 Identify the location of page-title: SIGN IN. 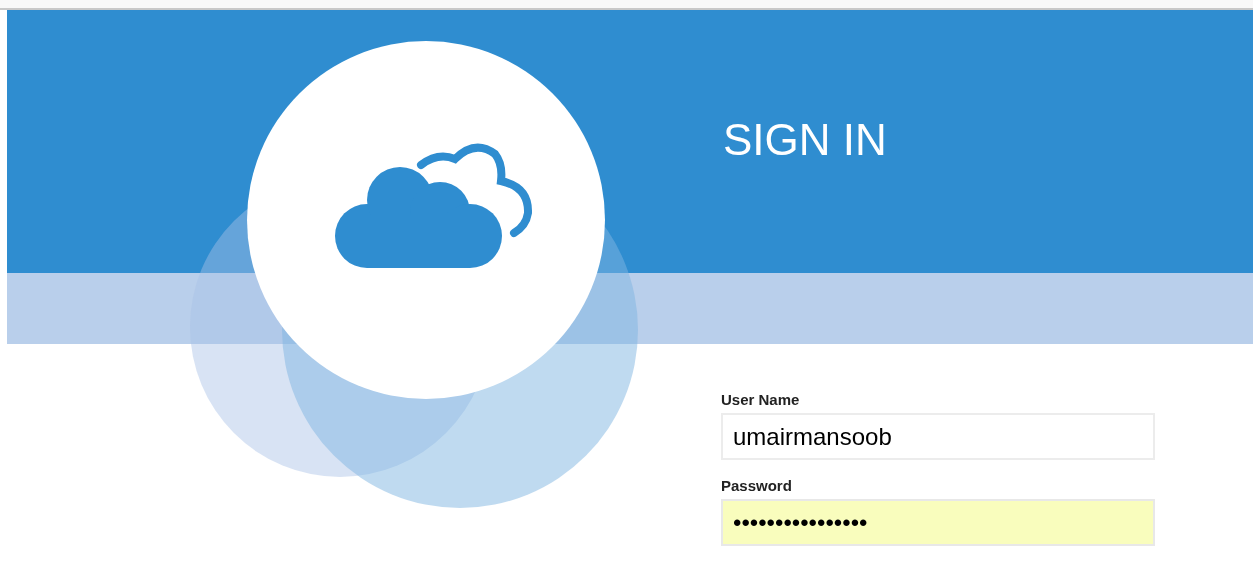
(805, 139).